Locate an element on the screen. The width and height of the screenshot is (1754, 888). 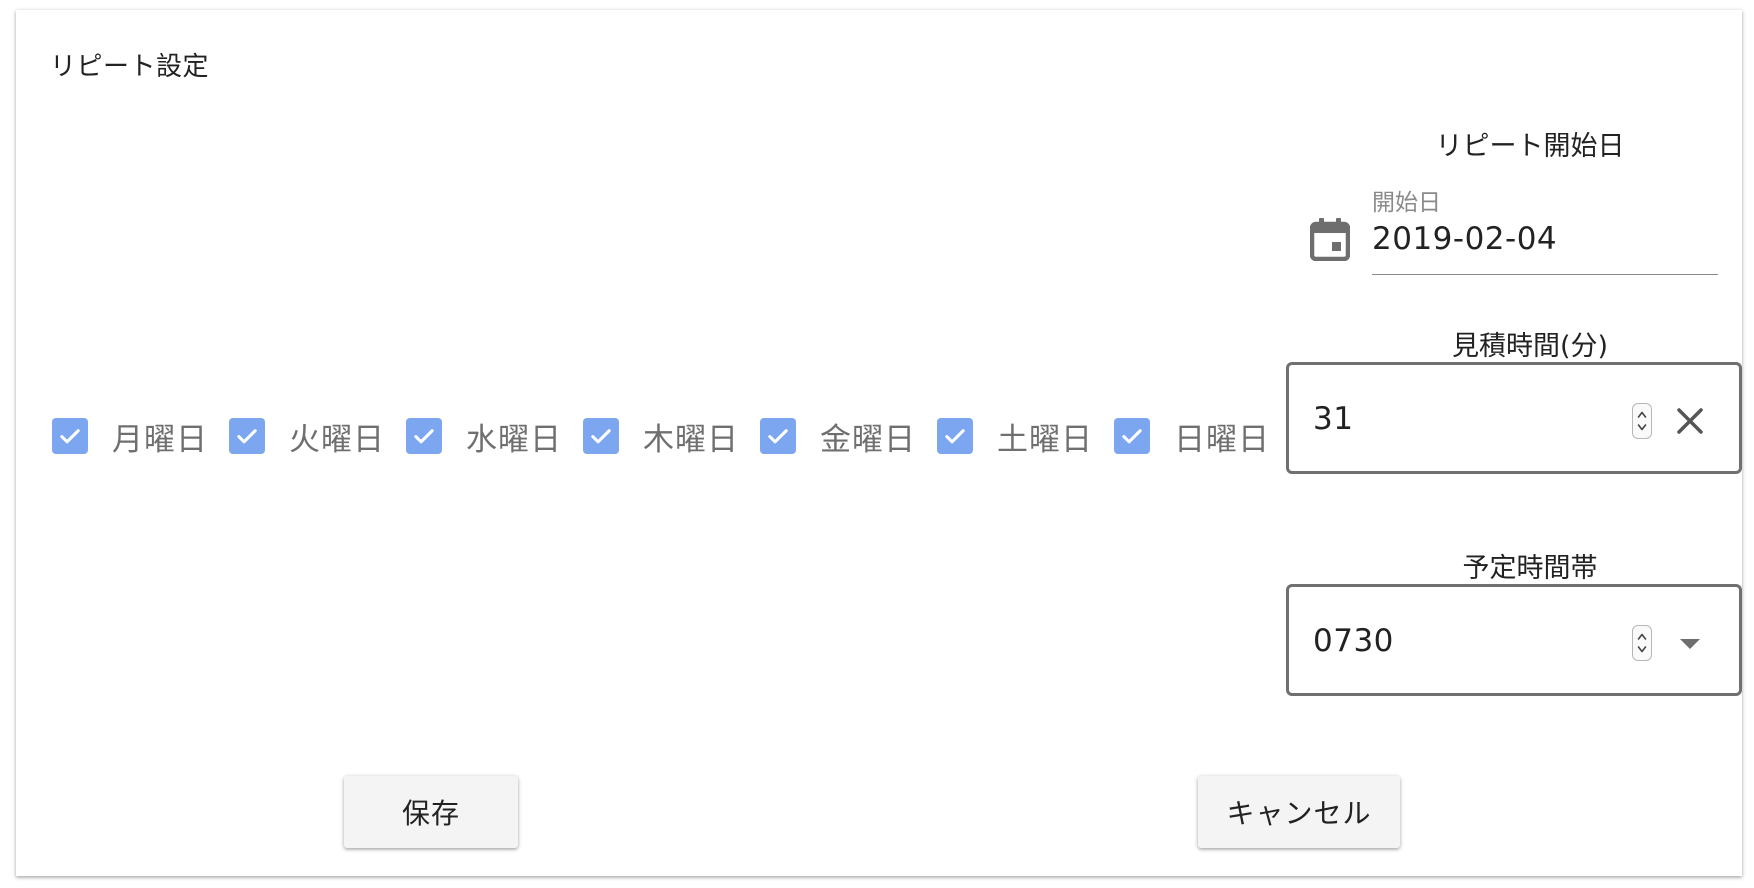
cancel-button: キャンセル is located at coordinates (1299, 812).